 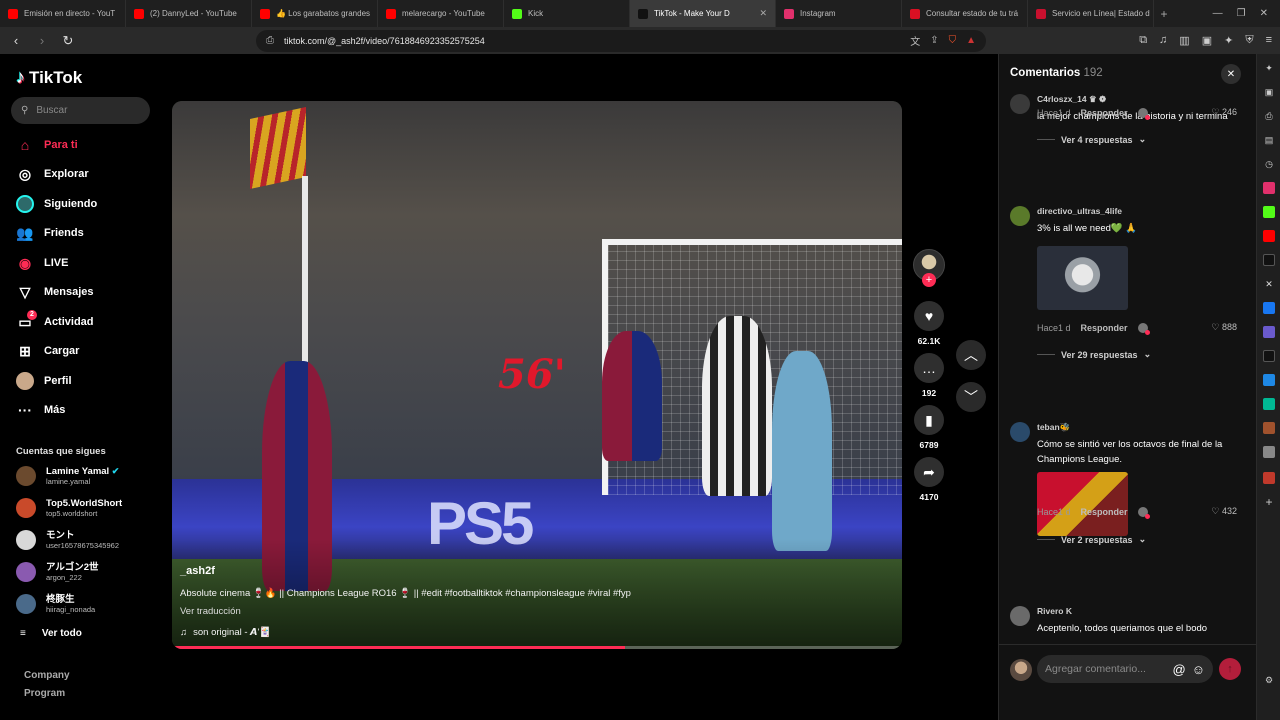 I want to click on search-input: ⚲ Buscar, so click(x=80, y=110).